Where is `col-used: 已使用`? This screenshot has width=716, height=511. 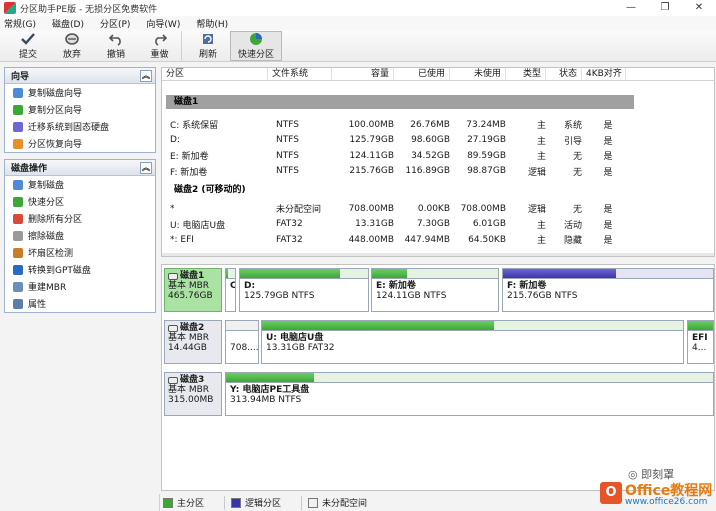
col-used: 已使用 is located at coordinates (422, 74).